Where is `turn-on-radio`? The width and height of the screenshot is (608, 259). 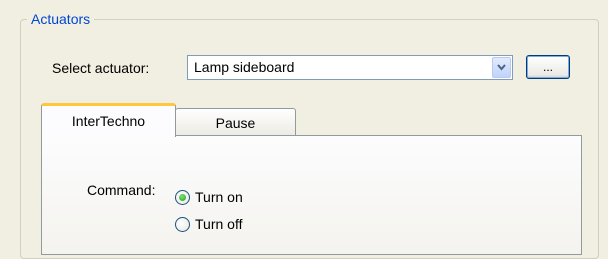 turn-on-radio is located at coordinates (182, 197).